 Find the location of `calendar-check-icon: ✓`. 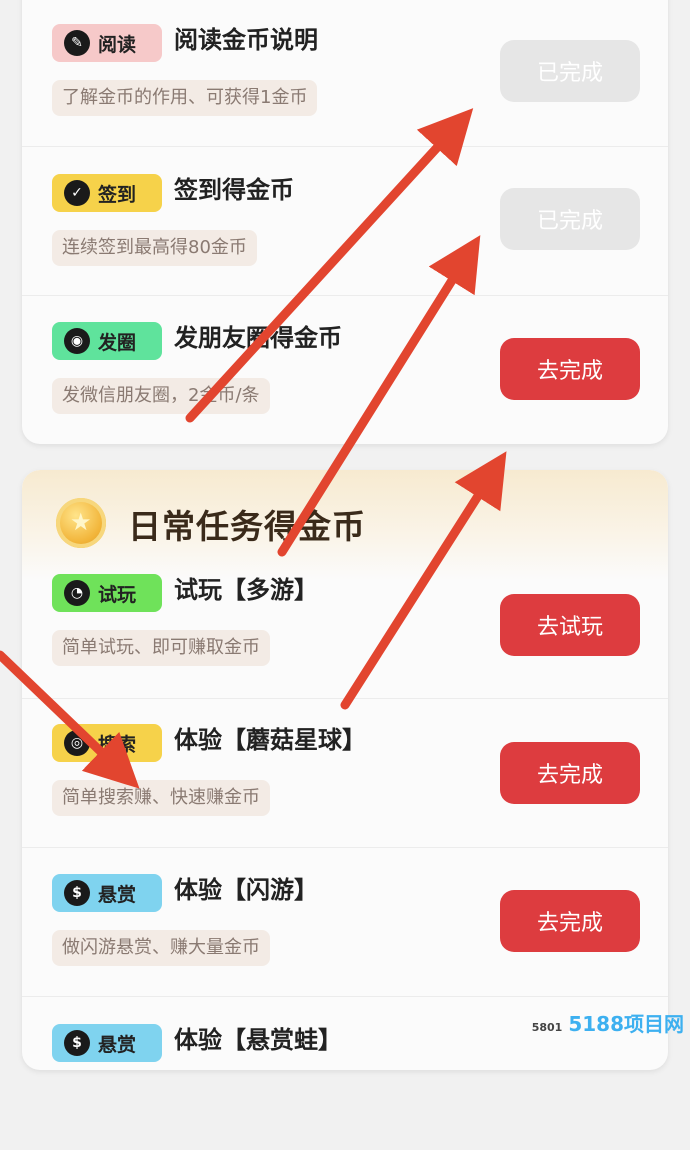

calendar-check-icon: ✓ is located at coordinates (77, 193).